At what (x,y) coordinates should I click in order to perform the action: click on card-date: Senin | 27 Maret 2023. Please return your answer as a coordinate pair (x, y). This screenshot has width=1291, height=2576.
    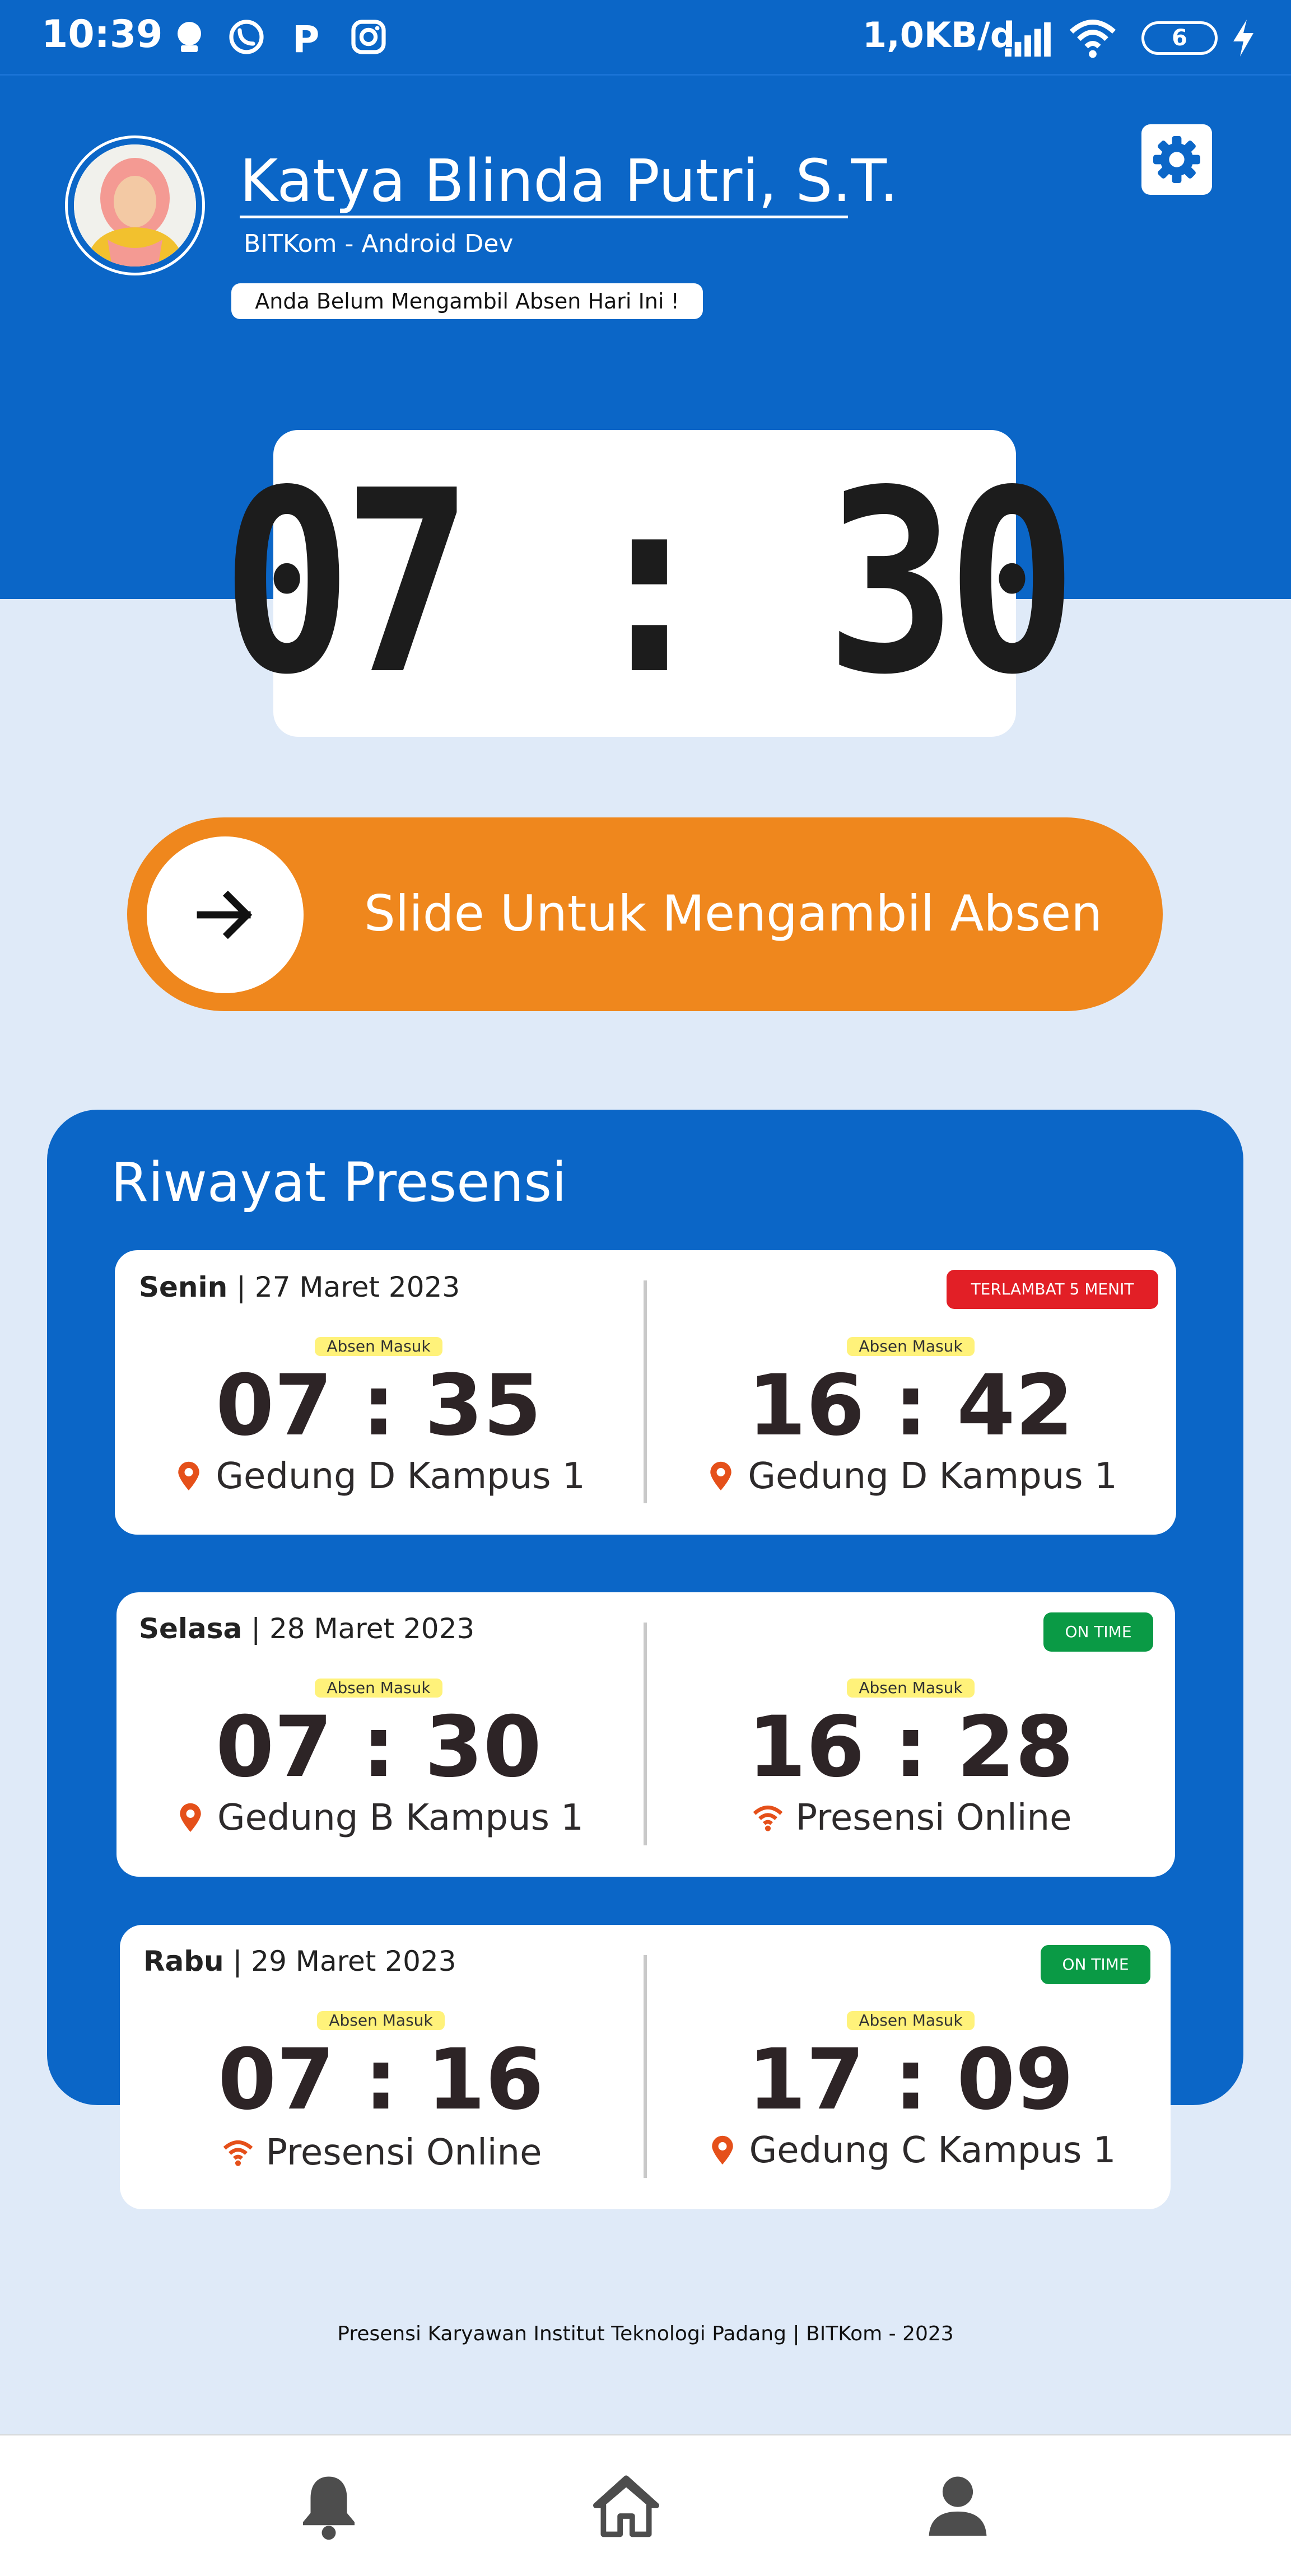
    Looking at the image, I should click on (299, 1287).